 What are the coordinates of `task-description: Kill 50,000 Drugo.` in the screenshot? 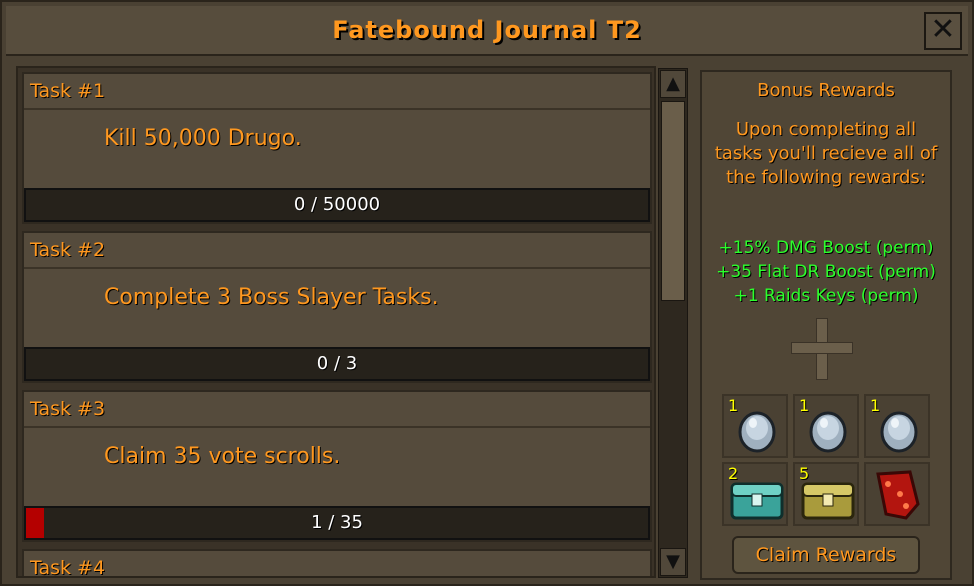 It's located at (203, 138).